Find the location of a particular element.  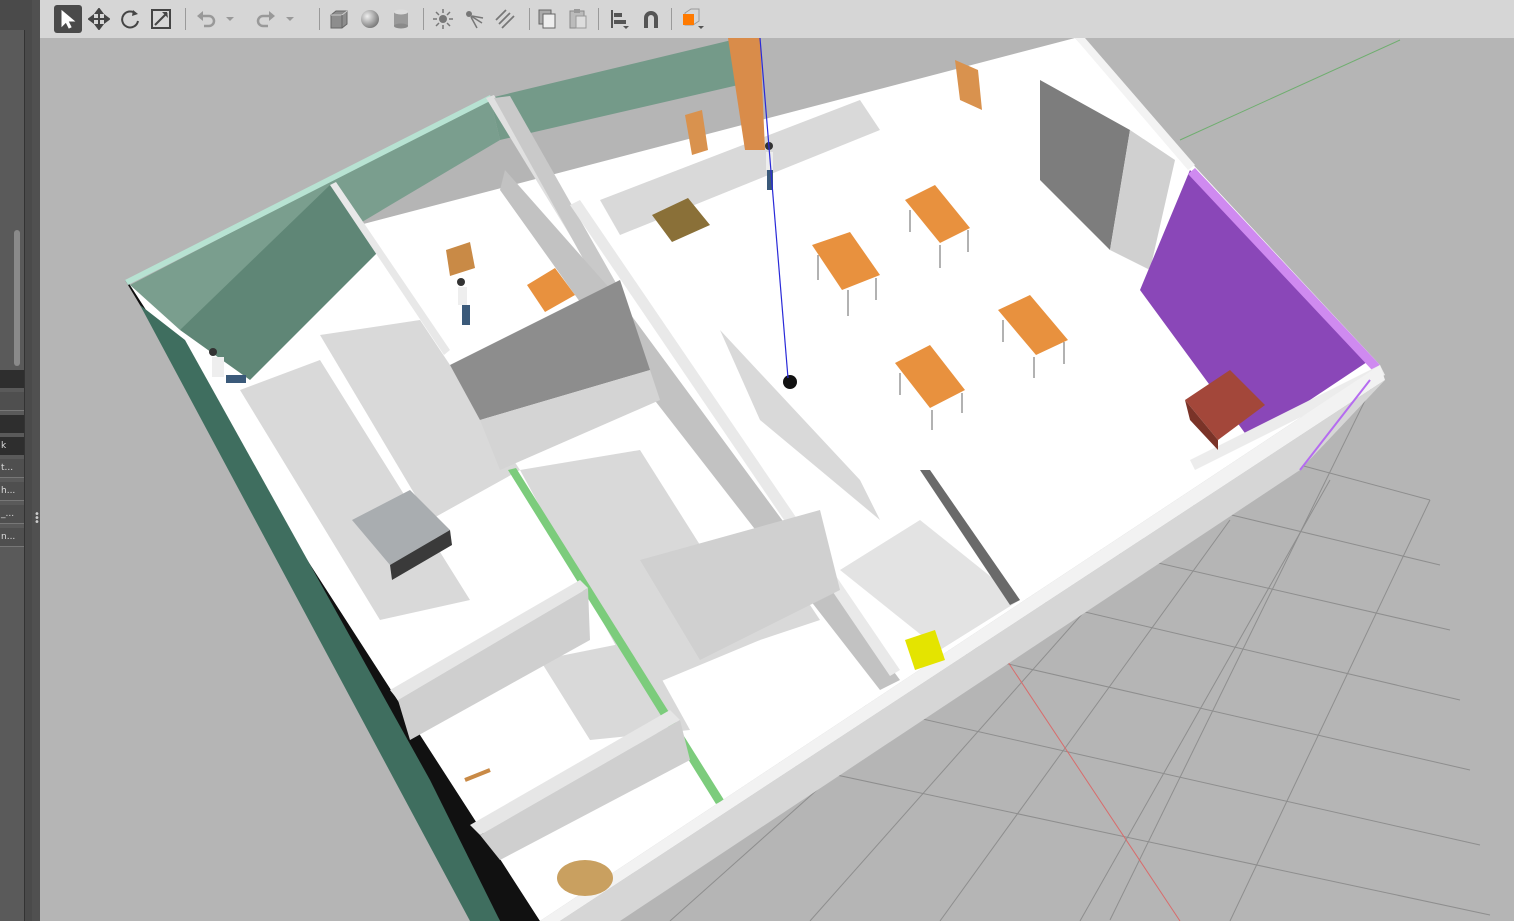

point-light-button is located at coordinates (443, 19).